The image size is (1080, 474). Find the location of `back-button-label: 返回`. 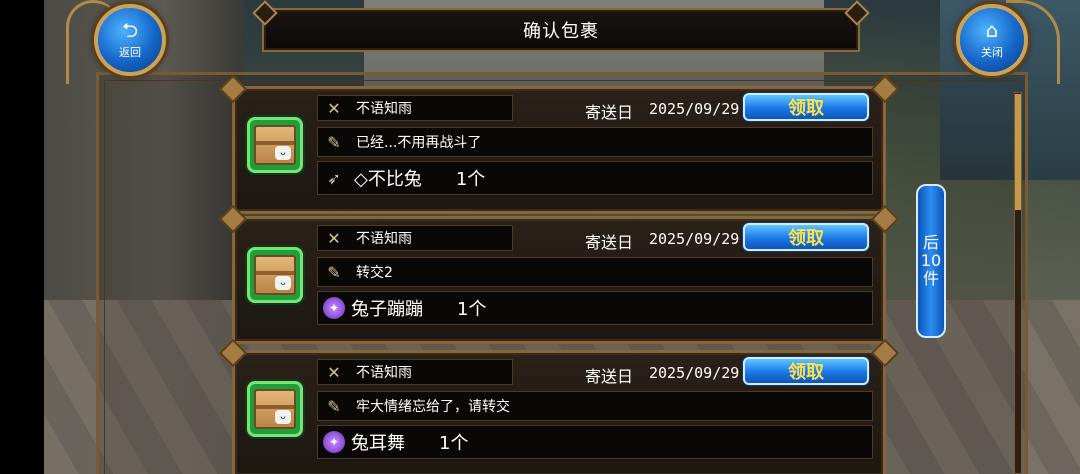

back-button-label: 返回 is located at coordinates (130, 52).